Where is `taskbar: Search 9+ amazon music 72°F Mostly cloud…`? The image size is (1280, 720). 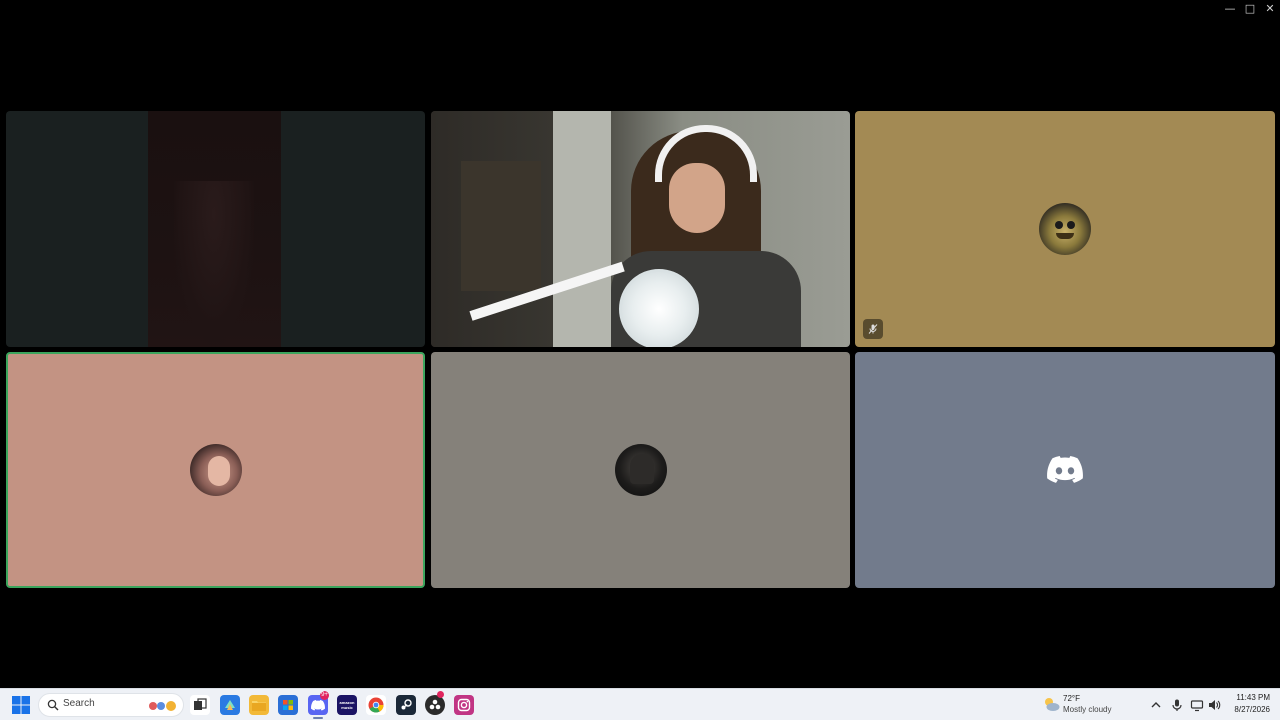
taskbar: Search 9+ amazon music 72°F Mostly cloud… is located at coordinates (640, 704).